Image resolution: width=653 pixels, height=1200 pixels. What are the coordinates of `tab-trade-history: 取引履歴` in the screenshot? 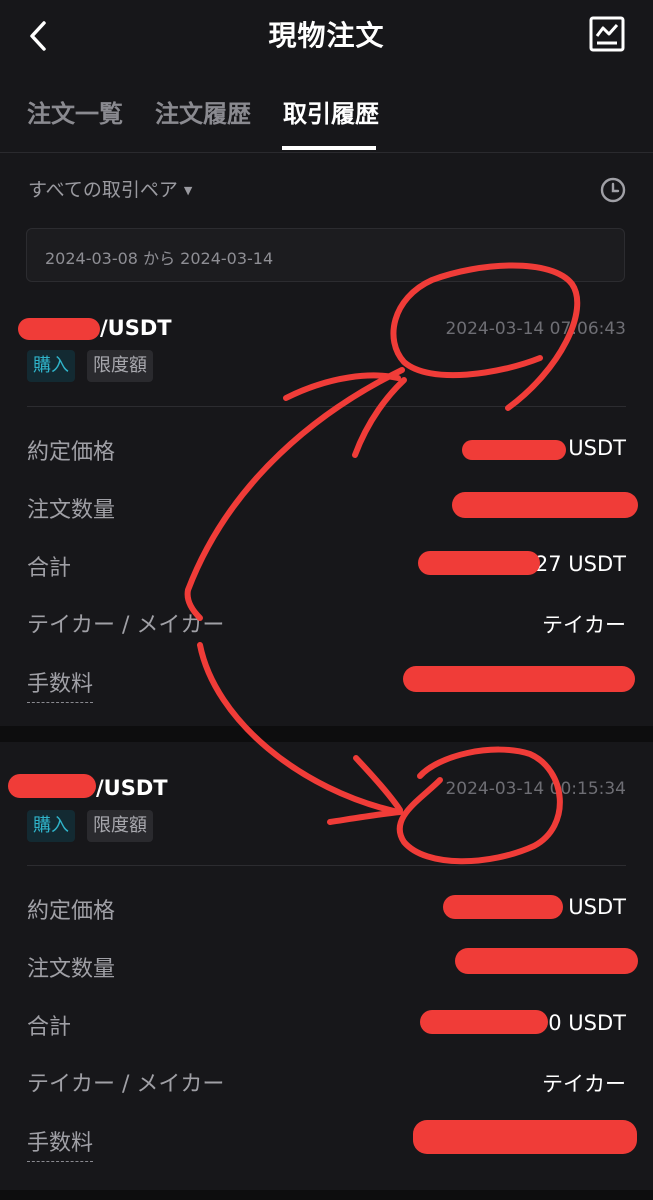 It's located at (331, 111).